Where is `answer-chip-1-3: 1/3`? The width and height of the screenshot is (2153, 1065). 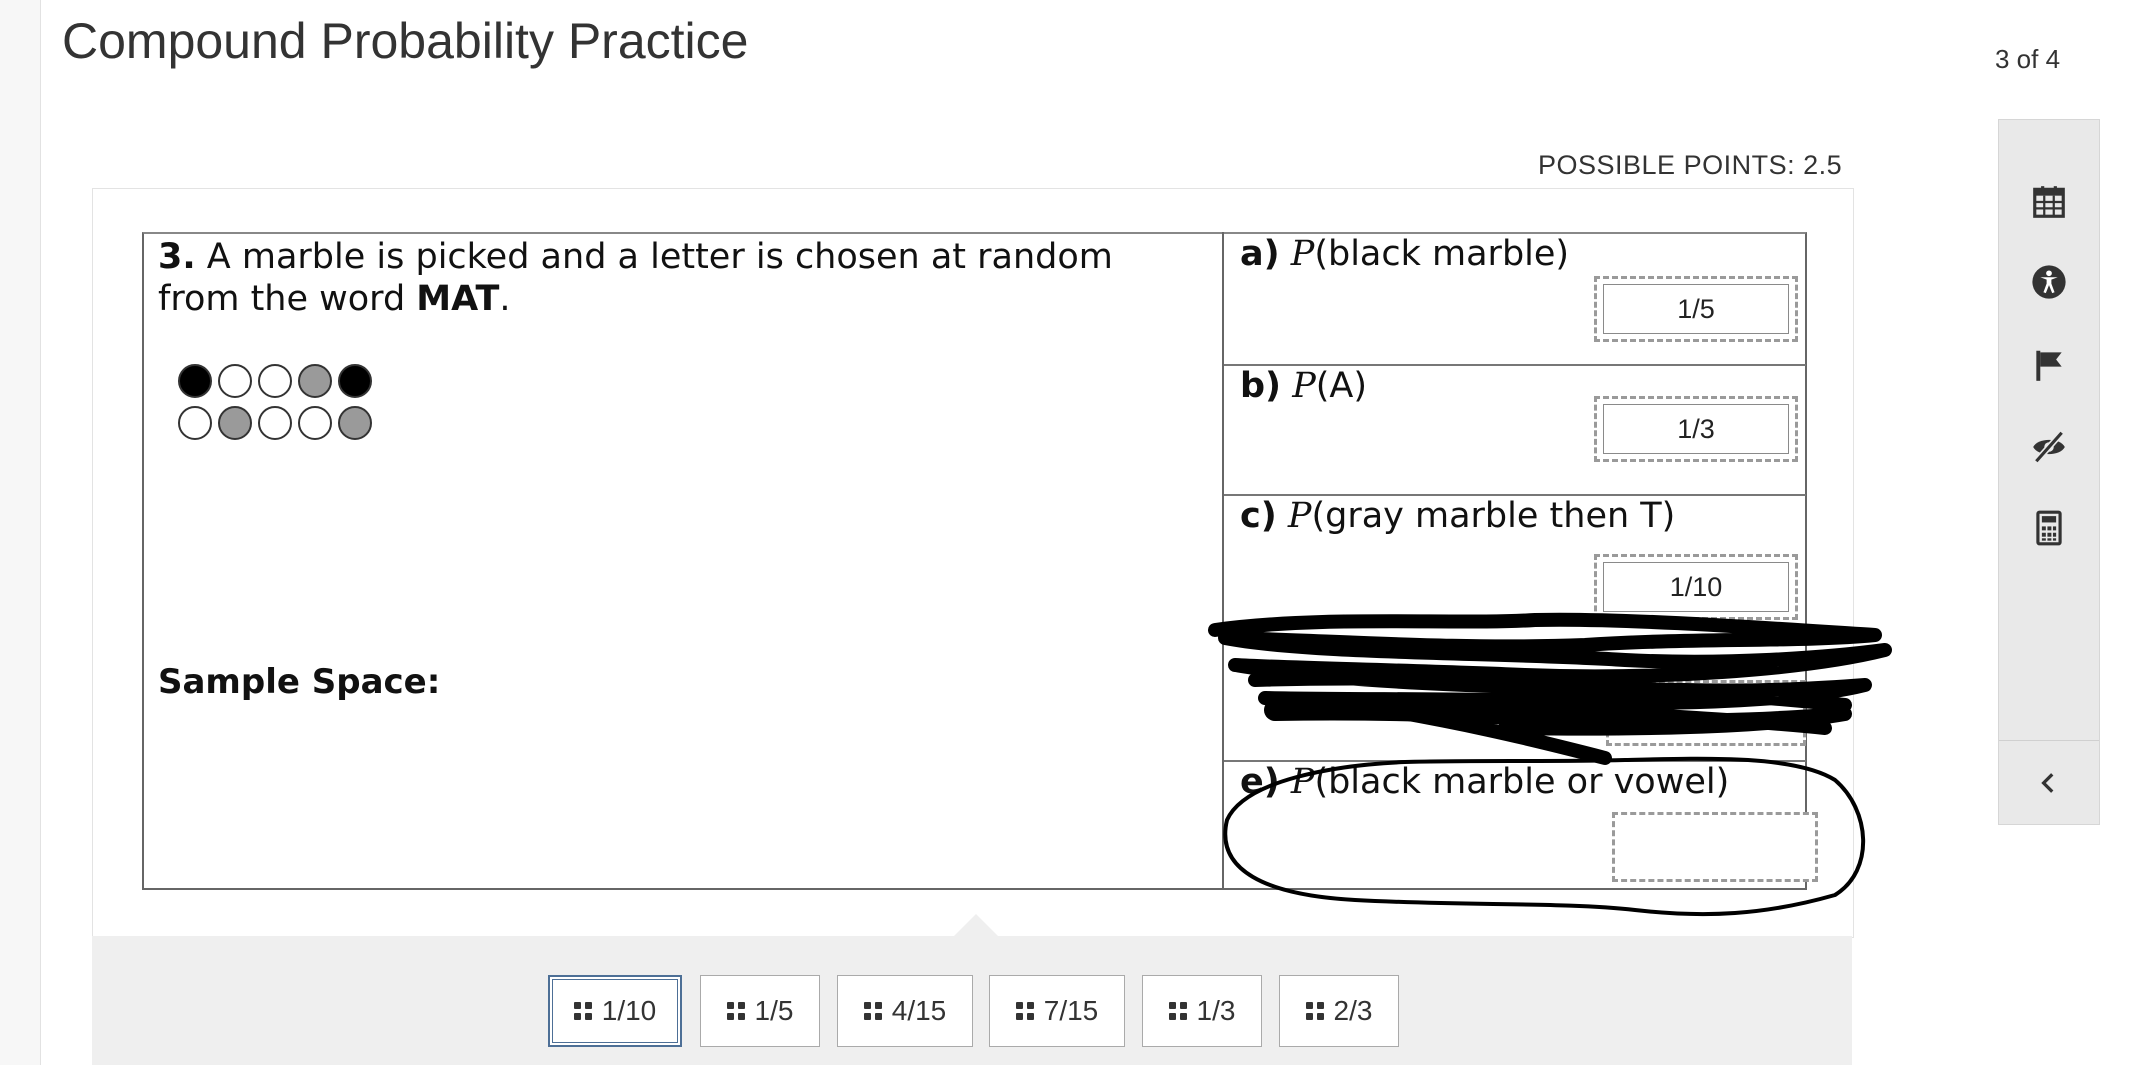
answer-chip-1-3: 1/3 is located at coordinates (1202, 1011).